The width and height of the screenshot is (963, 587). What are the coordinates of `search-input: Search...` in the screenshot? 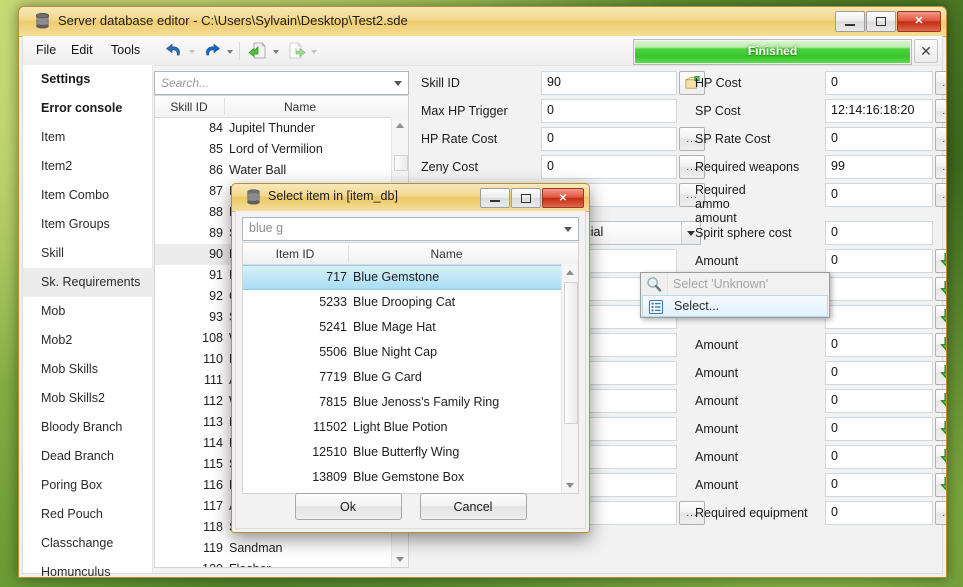 It's located at (281, 83).